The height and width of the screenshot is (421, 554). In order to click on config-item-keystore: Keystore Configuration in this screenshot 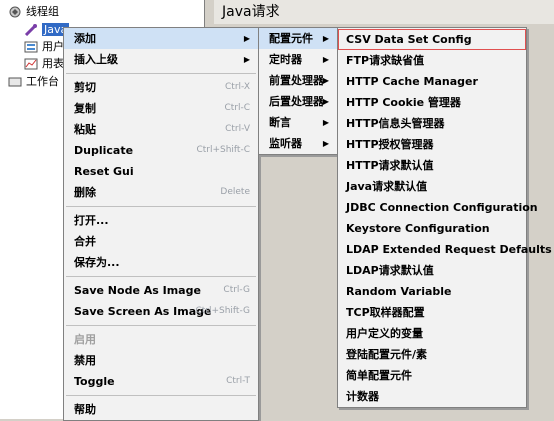, I will do `click(432, 228)`.